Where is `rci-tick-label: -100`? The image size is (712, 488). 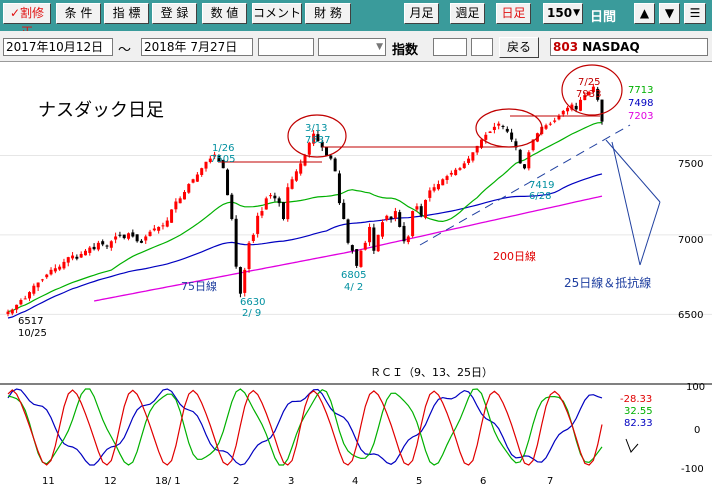
rci-tick-label: -100 is located at coordinates (692, 469).